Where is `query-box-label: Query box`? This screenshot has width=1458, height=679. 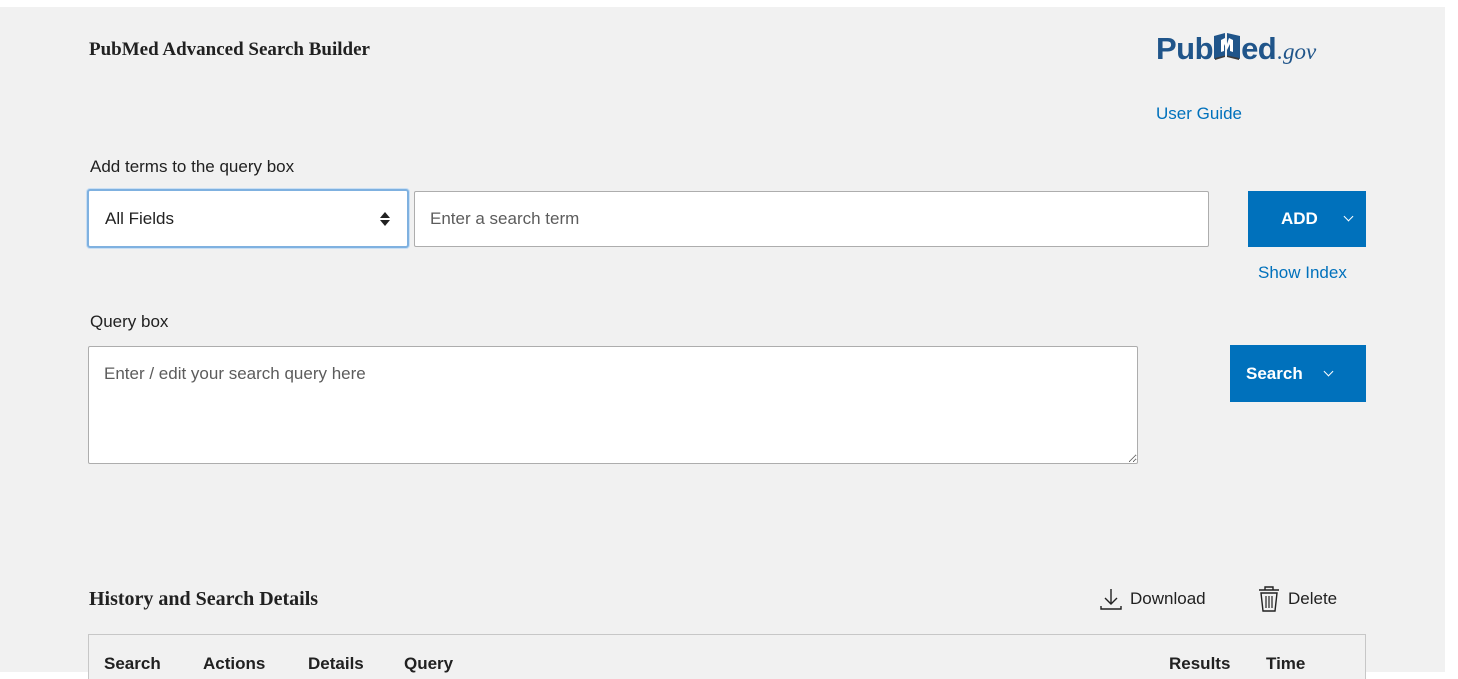
query-box-label: Query box is located at coordinates (129, 321).